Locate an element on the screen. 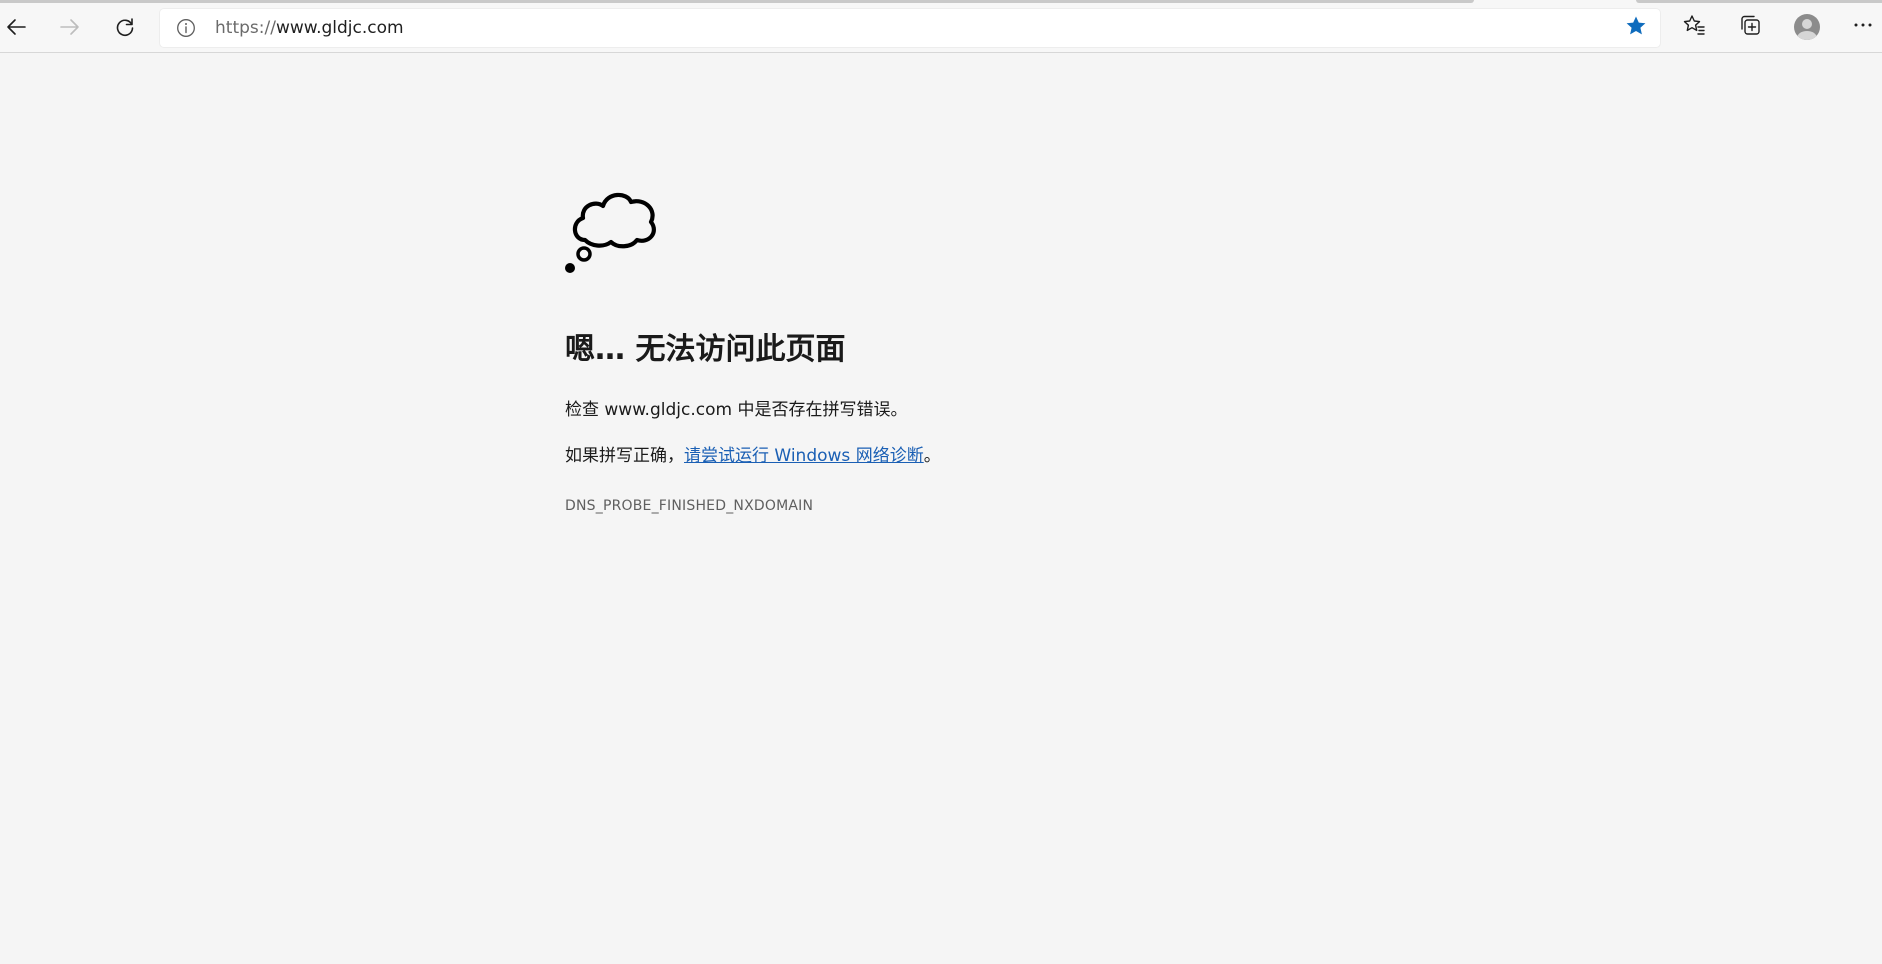 The image size is (1882, 964). back-button is located at coordinates (16, 27).